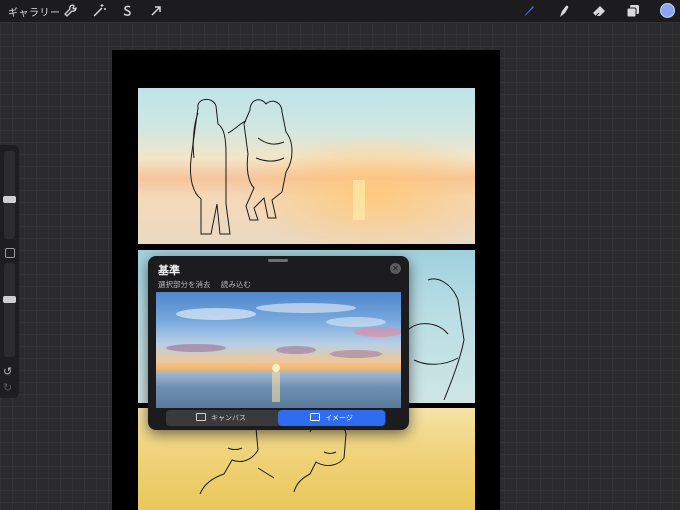 The height and width of the screenshot is (510, 680). What do you see at coordinates (331, 418) in the screenshot?
I see `tab-image: イメージ` at bounding box center [331, 418].